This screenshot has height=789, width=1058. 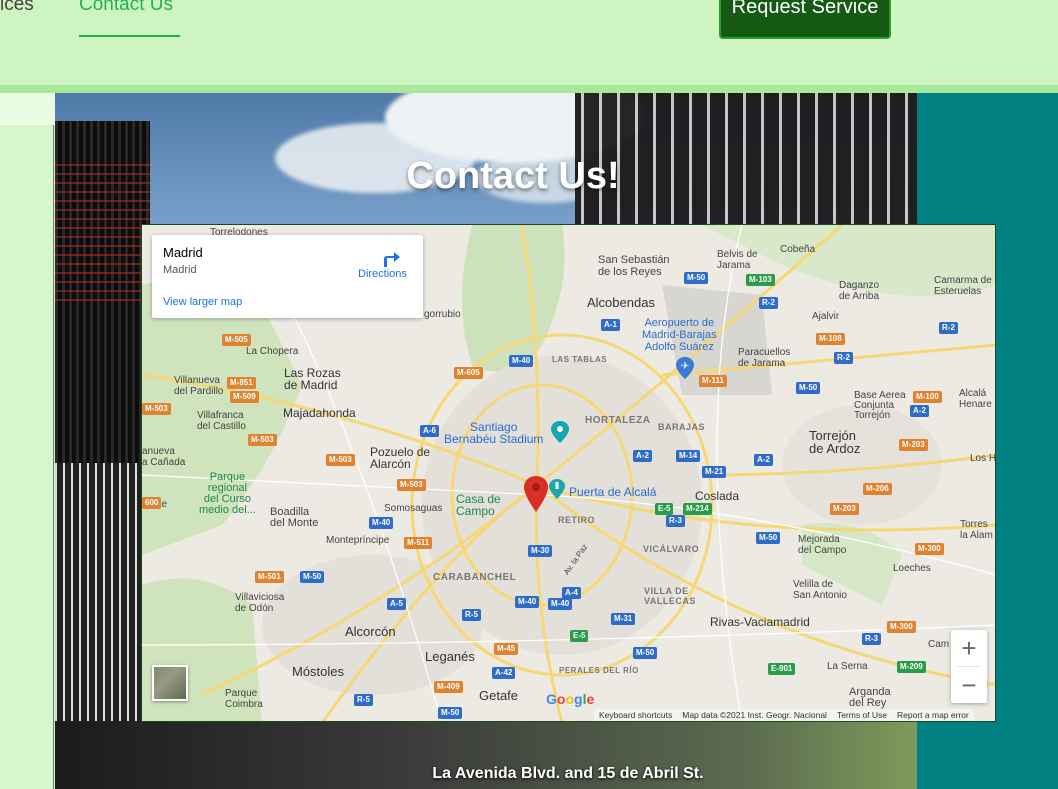 I want to click on road-shield: M-31, so click(x=623, y=619).